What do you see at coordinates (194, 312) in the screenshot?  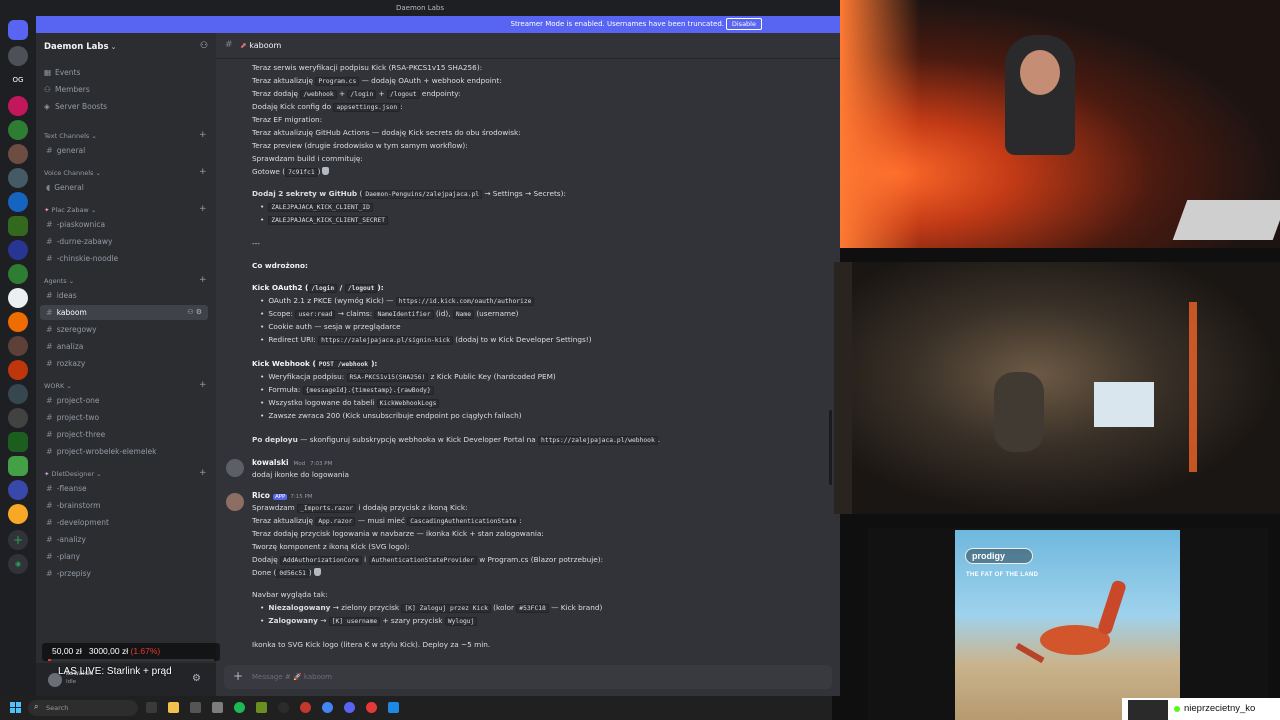 I see `channel-settings-icon: ⚇ ⚙` at bounding box center [194, 312].